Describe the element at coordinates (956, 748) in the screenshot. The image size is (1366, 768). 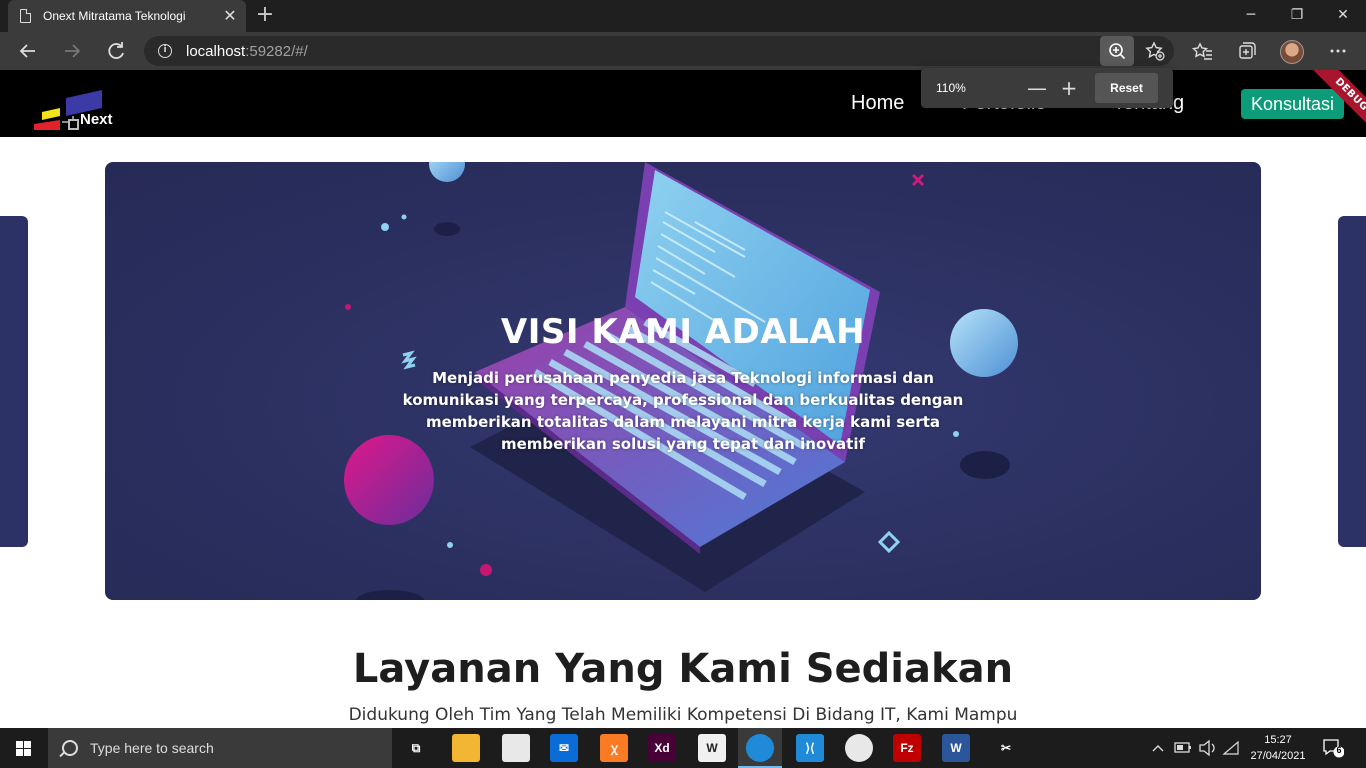
I see `word-icon: W` at that location.